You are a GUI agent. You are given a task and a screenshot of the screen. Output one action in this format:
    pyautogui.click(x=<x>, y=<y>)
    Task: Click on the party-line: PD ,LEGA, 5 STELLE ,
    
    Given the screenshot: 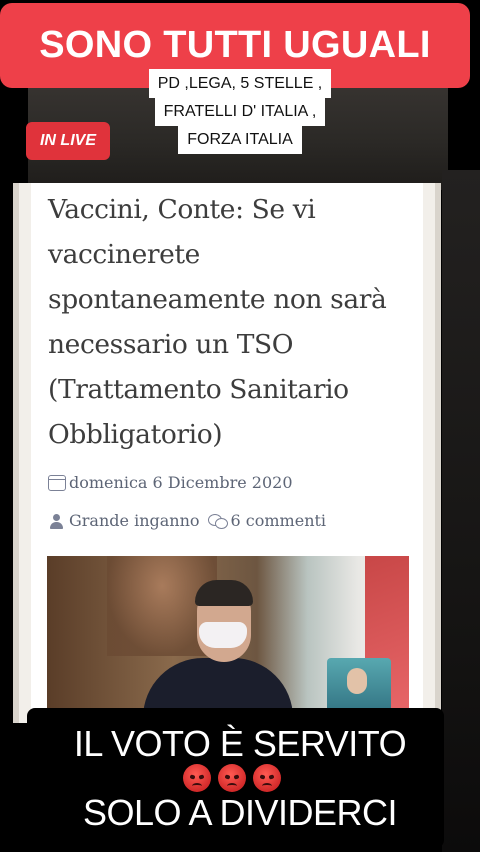 What is the action you would take?
    pyautogui.click(x=240, y=83)
    